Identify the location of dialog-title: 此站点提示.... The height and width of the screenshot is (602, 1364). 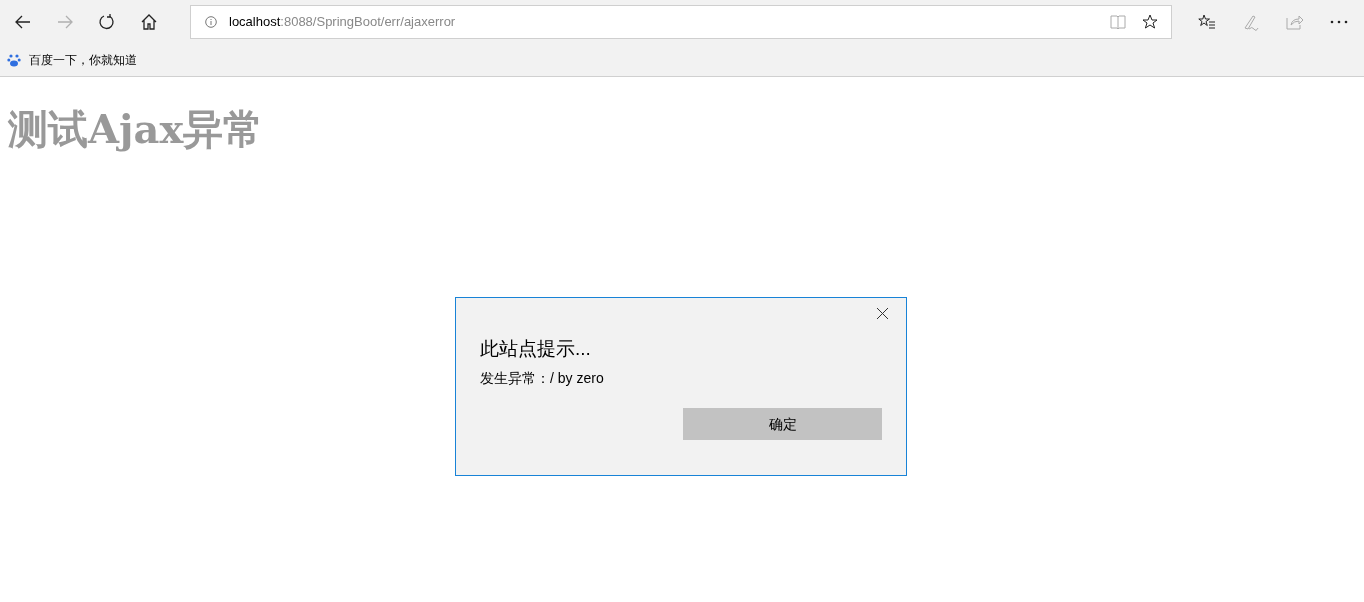
(535, 349).